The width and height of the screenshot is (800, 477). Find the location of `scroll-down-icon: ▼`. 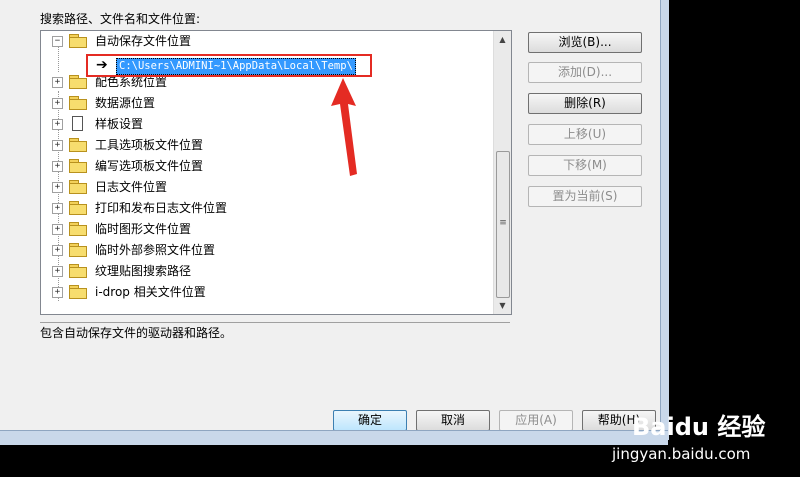

scroll-down-icon: ▼ is located at coordinates (502, 305).